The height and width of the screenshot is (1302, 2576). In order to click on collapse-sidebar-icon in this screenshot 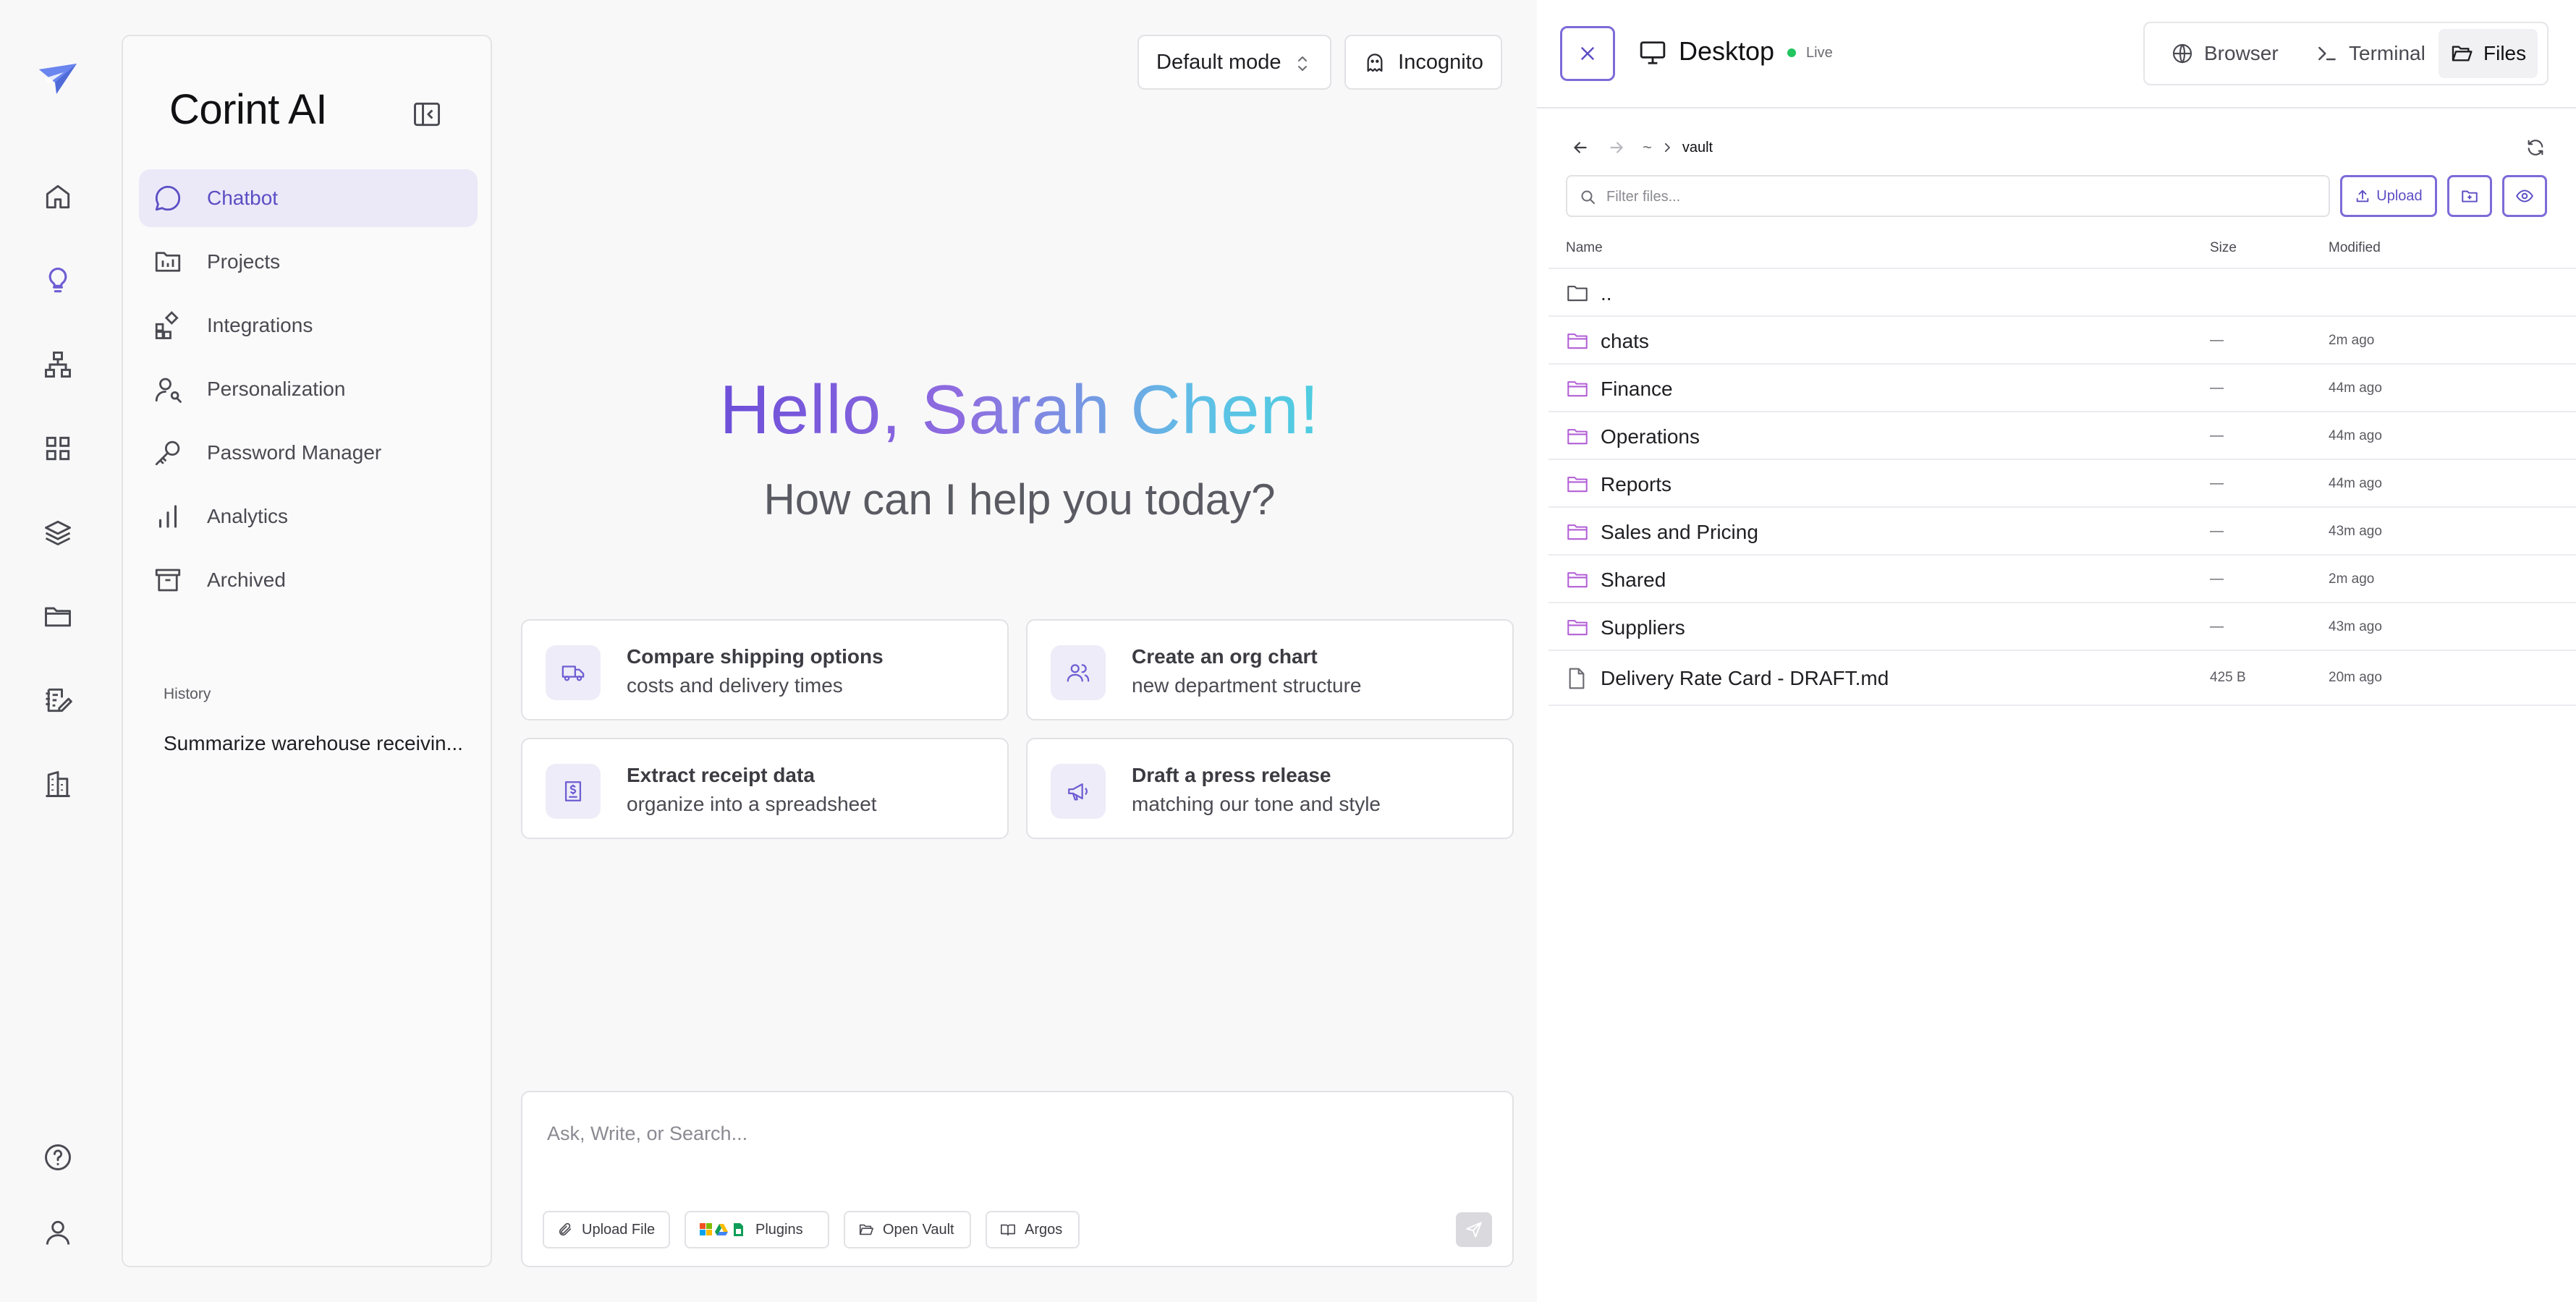, I will do `click(427, 114)`.